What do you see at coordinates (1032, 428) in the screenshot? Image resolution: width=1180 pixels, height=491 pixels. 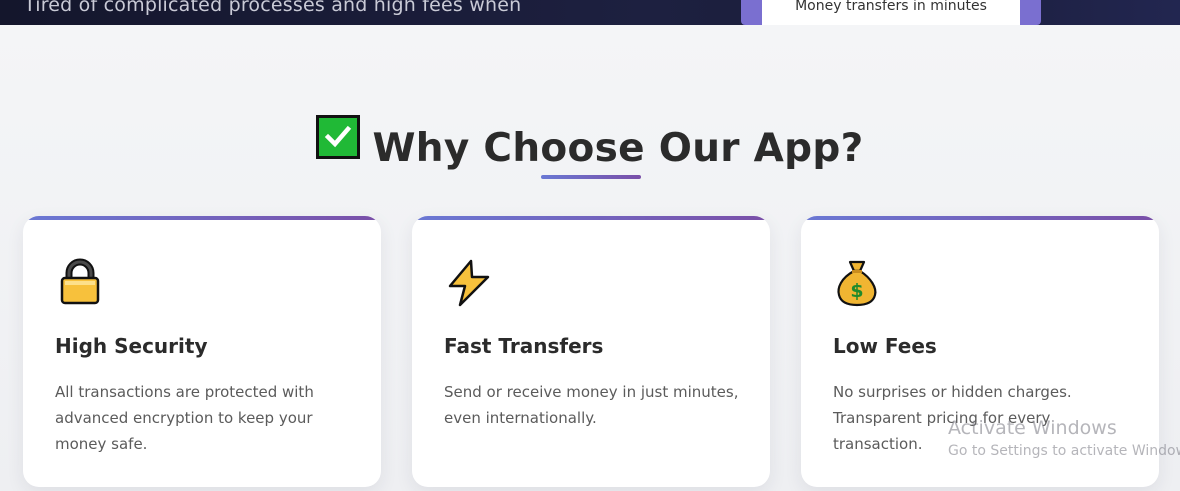 I see `watermark-title: Activate Windows` at bounding box center [1032, 428].